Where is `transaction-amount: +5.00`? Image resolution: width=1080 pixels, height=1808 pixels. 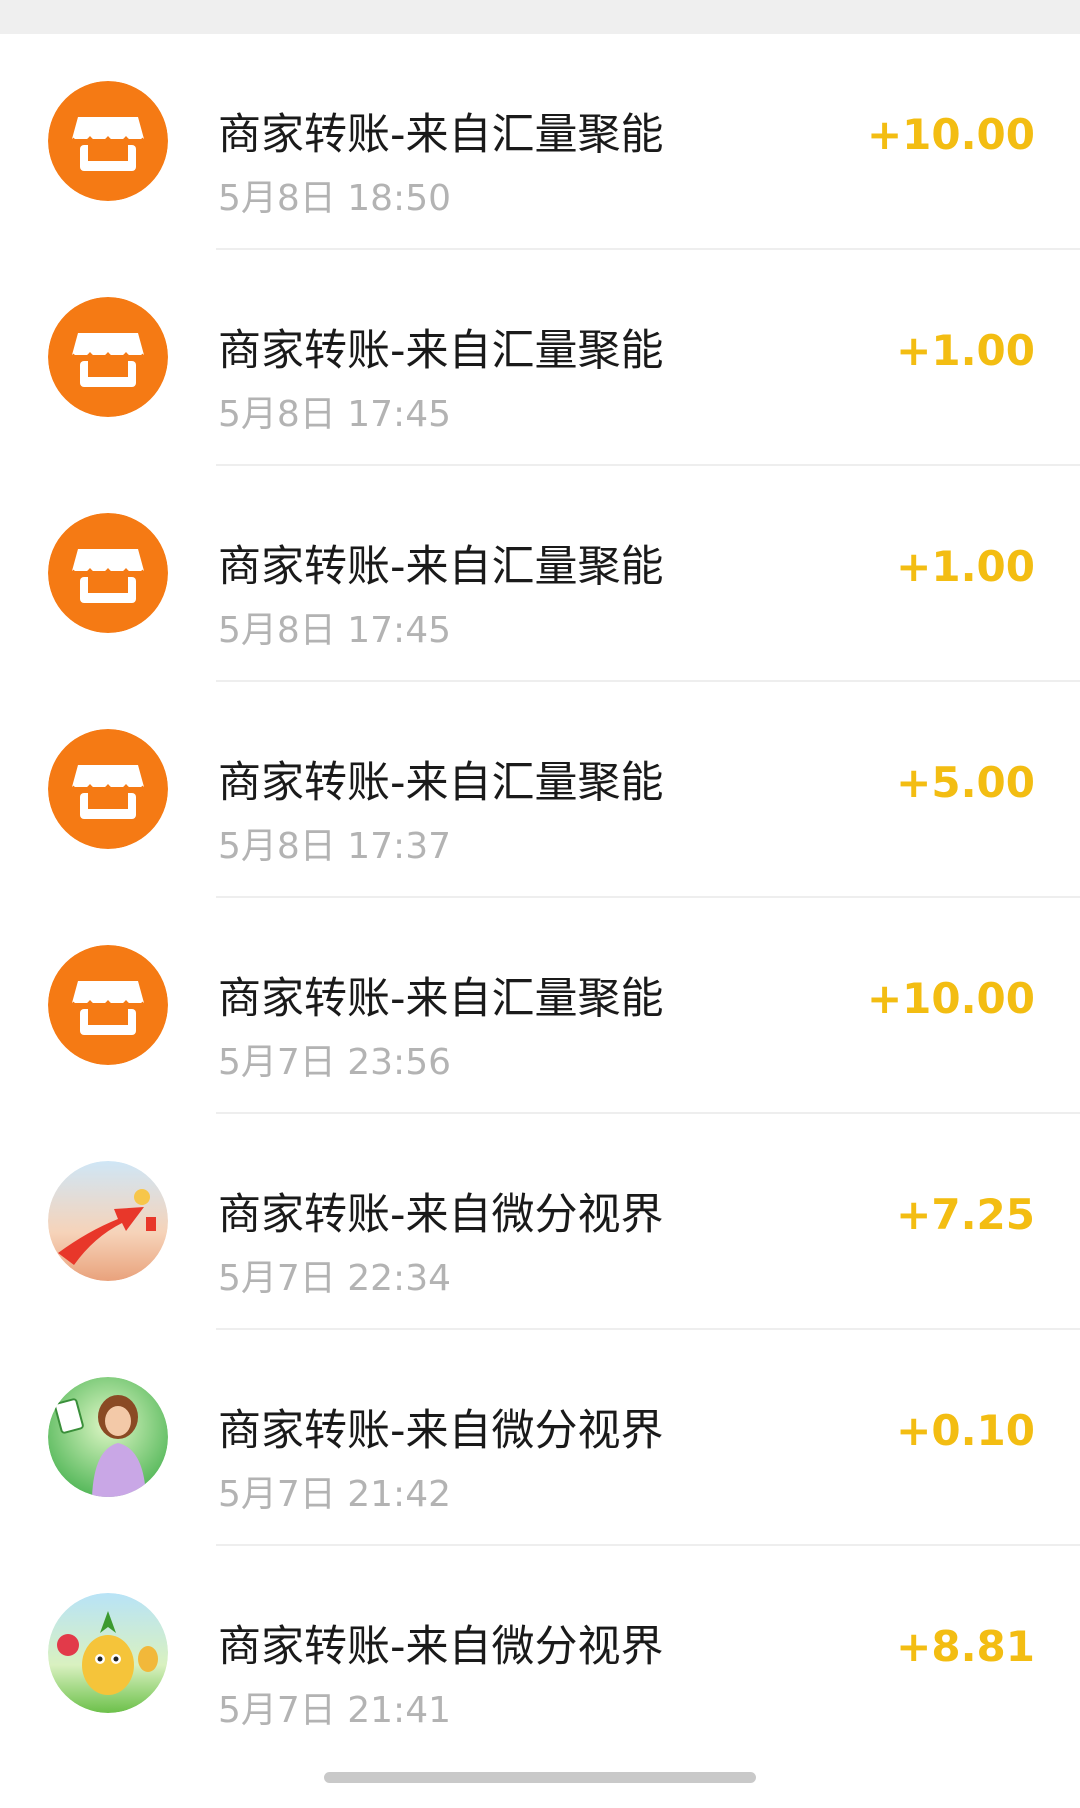 transaction-amount: +5.00 is located at coordinates (965, 782).